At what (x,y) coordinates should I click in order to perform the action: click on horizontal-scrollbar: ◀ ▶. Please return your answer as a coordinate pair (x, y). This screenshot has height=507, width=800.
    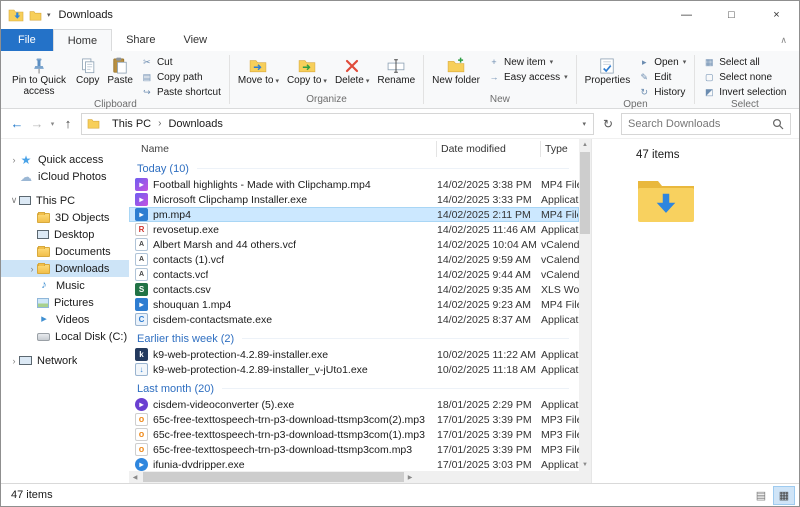
    Looking at the image, I should click on (354, 477).